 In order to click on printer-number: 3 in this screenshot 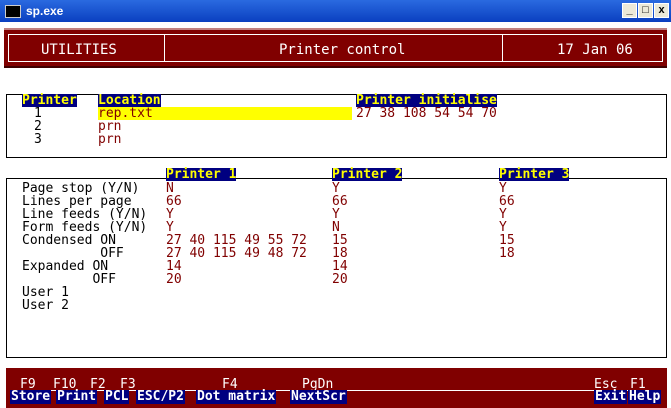, I will do `click(38, 139)`.